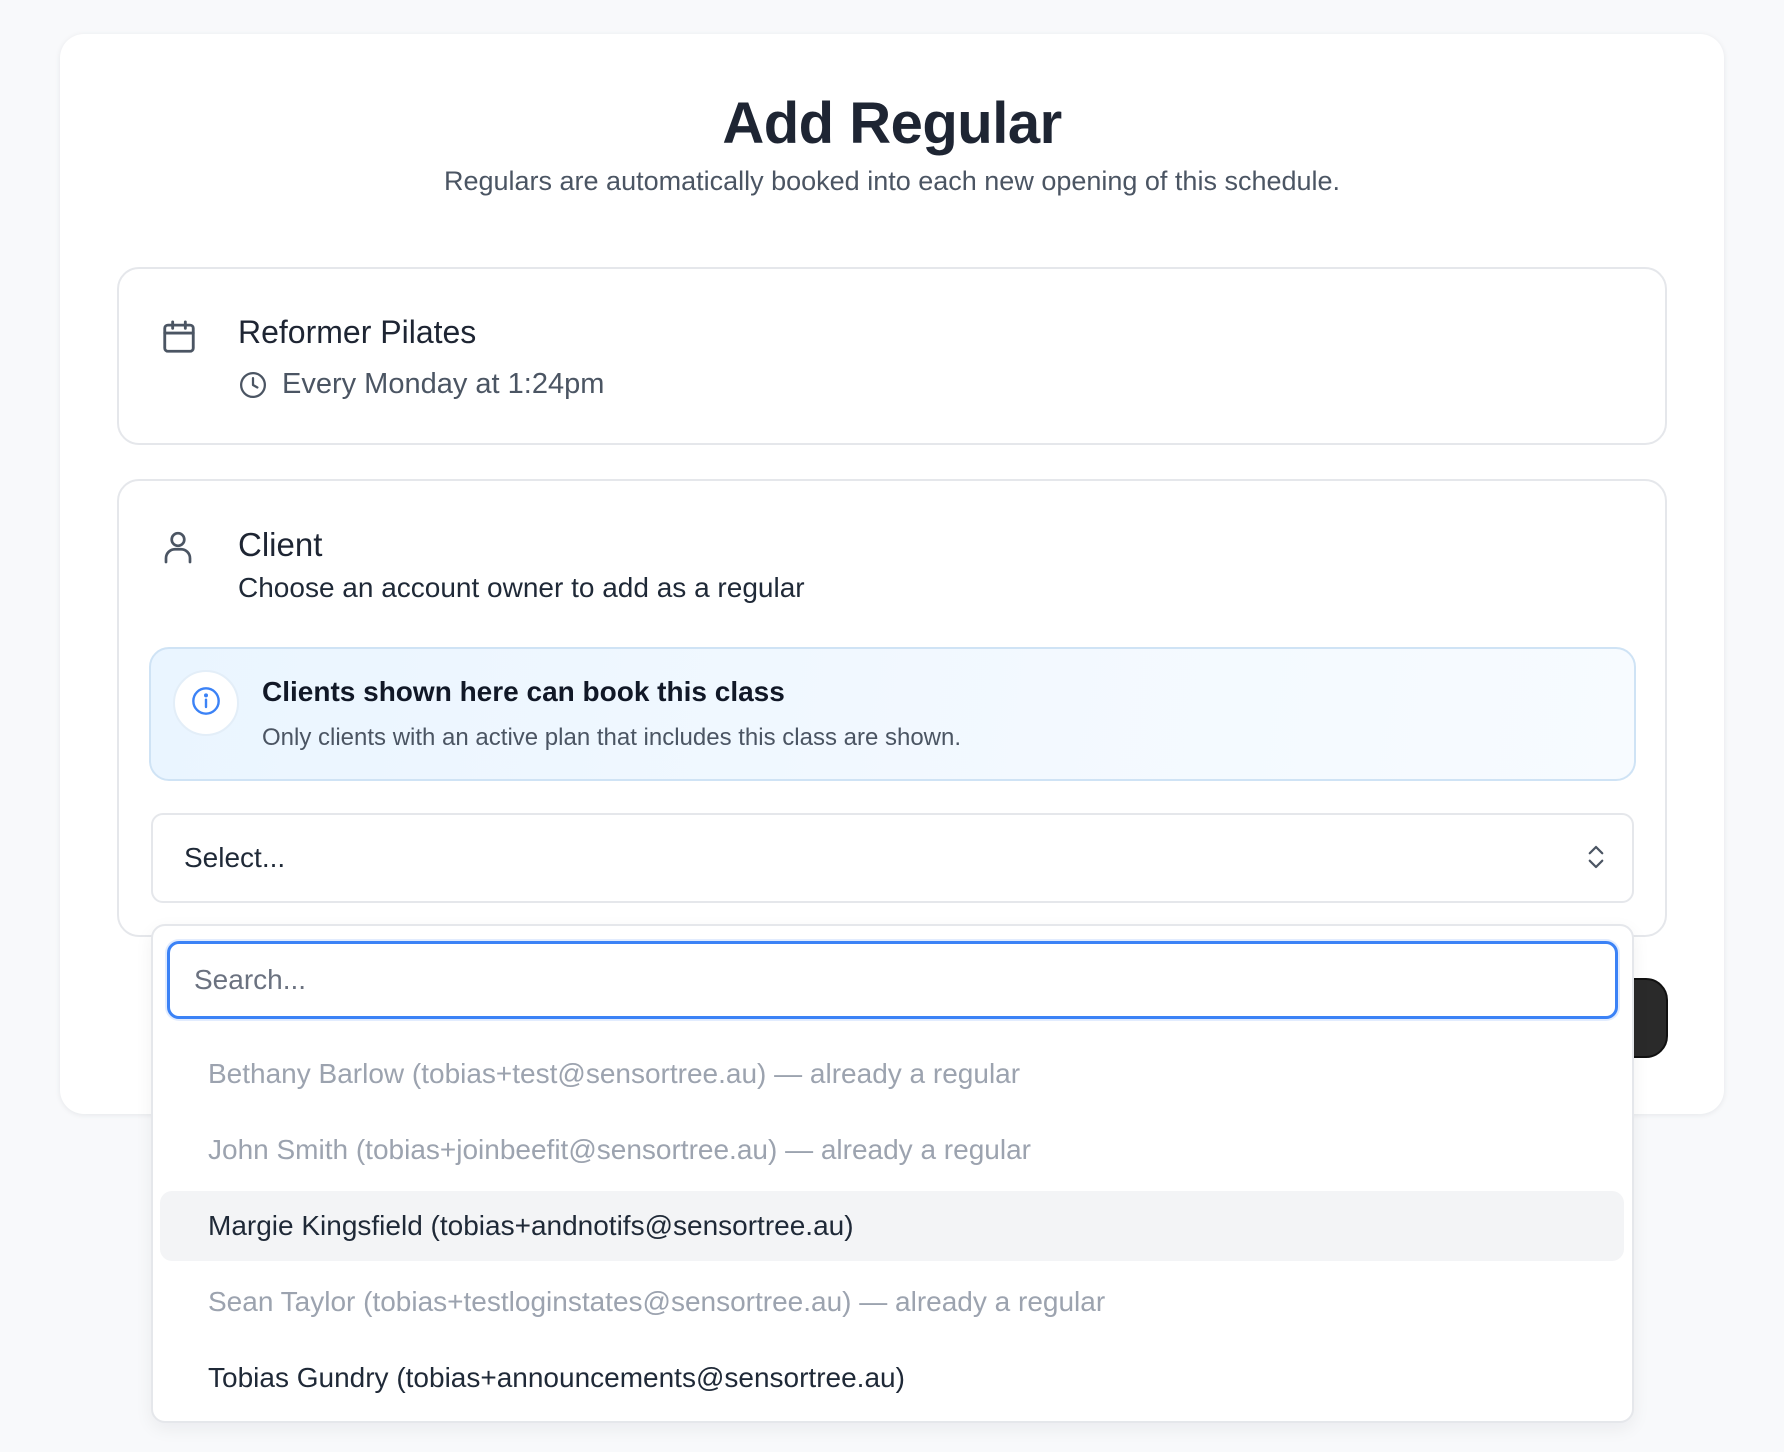 The width and height of the screenshot is (1784, 1452). I want to click on client-select, so click(892, 858).